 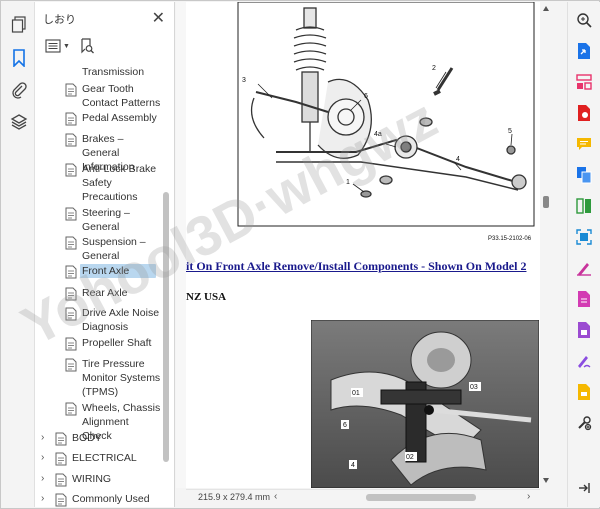 What do you see at coordinates (275, 496) in the screenshot?
I see `scroll-left-icon: ‹` at bounding box center [275, 496].